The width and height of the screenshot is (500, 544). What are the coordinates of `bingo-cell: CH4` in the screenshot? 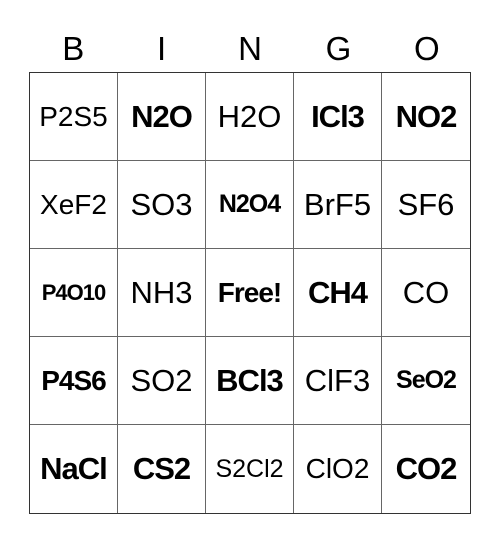 It's located at (338, 293).